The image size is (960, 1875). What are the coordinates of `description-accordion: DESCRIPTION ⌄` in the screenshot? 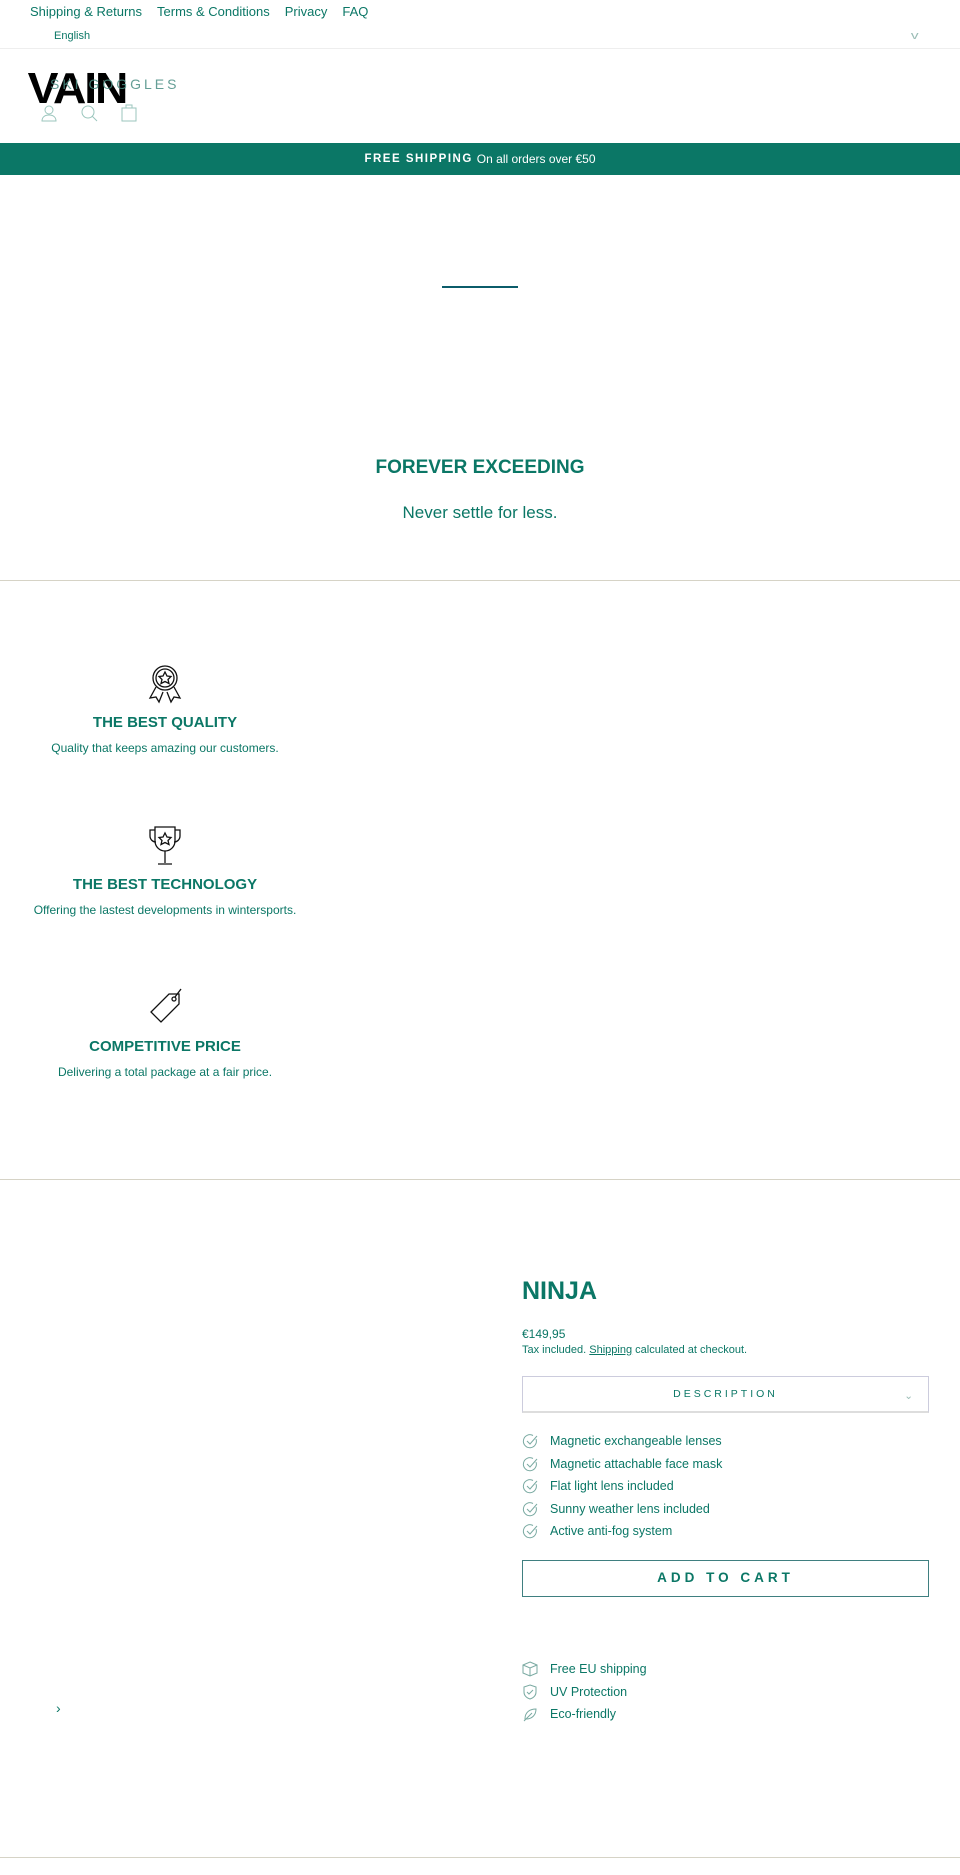 It's located at (725, 1394).